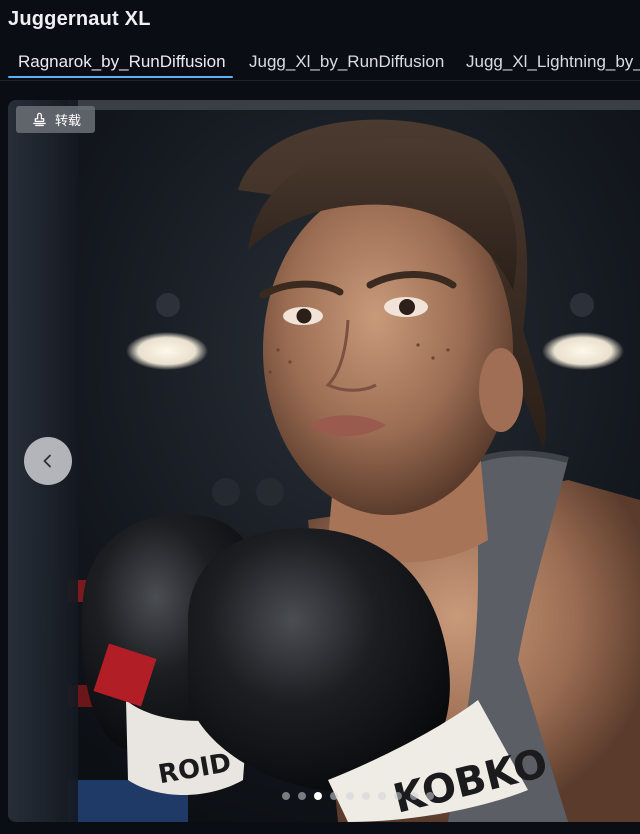 This screenshot has width=640, height=834. Describe the element at coordinates (79, 19) in the screenshot. I see `page-title: Juggernaut XL` at that location.